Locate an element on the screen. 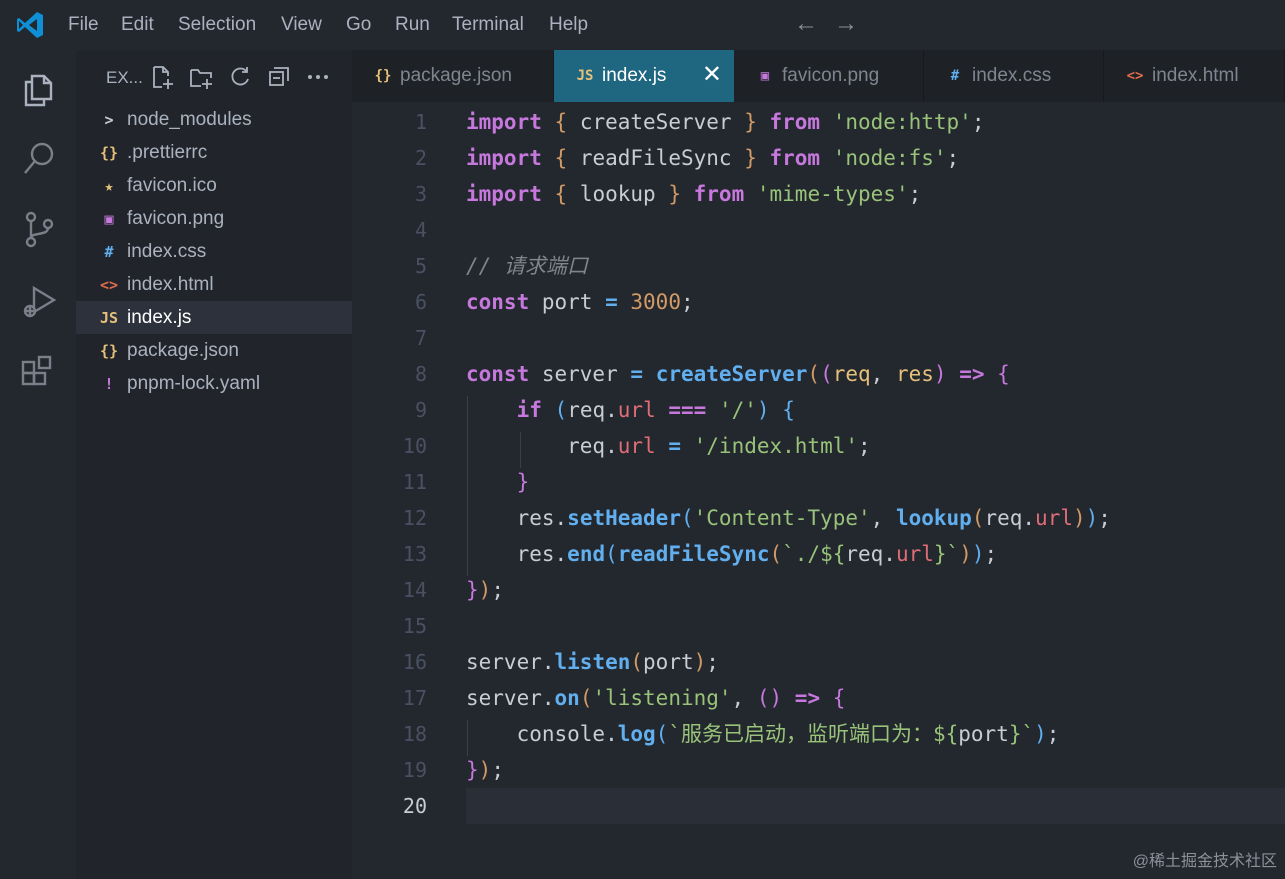 This screenshot has height=879, width=1285. menu-terminal: Terminal is located at coordinates (488, 25).